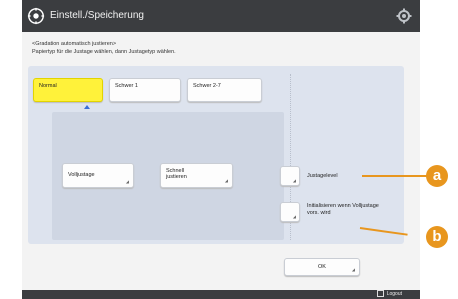 The height and width of the screenshot is (299, 458). What do you see at coordinates (380, 294) in the screenshot?
I see `logout-icon` at bounding box center [380, 294].